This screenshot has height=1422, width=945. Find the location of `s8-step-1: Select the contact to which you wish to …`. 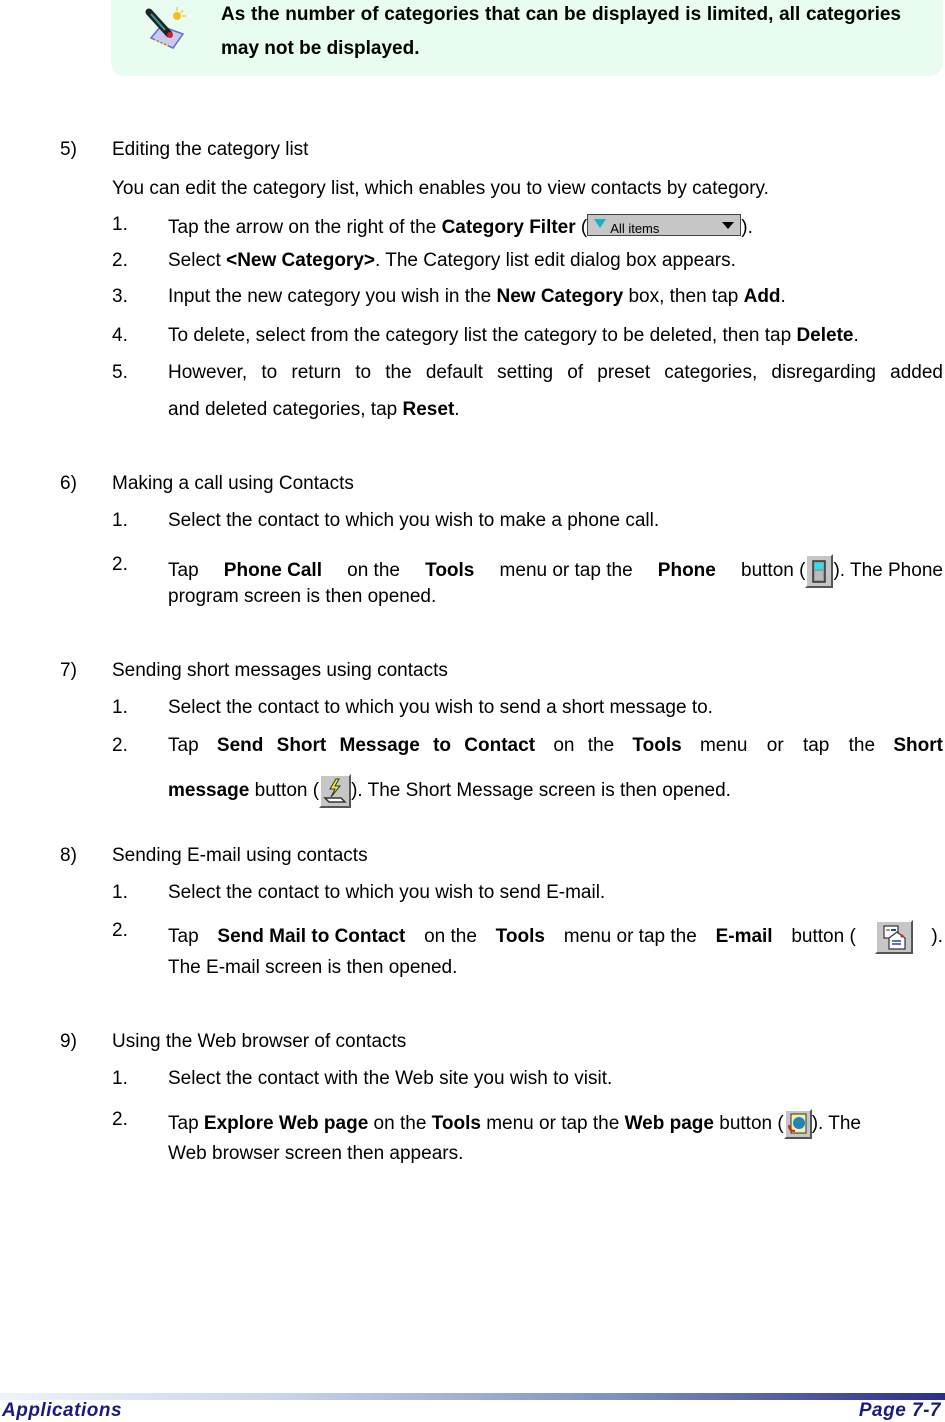

s8-step-1: Select the contact to which you wish to … is located at coordinates (387, 892).